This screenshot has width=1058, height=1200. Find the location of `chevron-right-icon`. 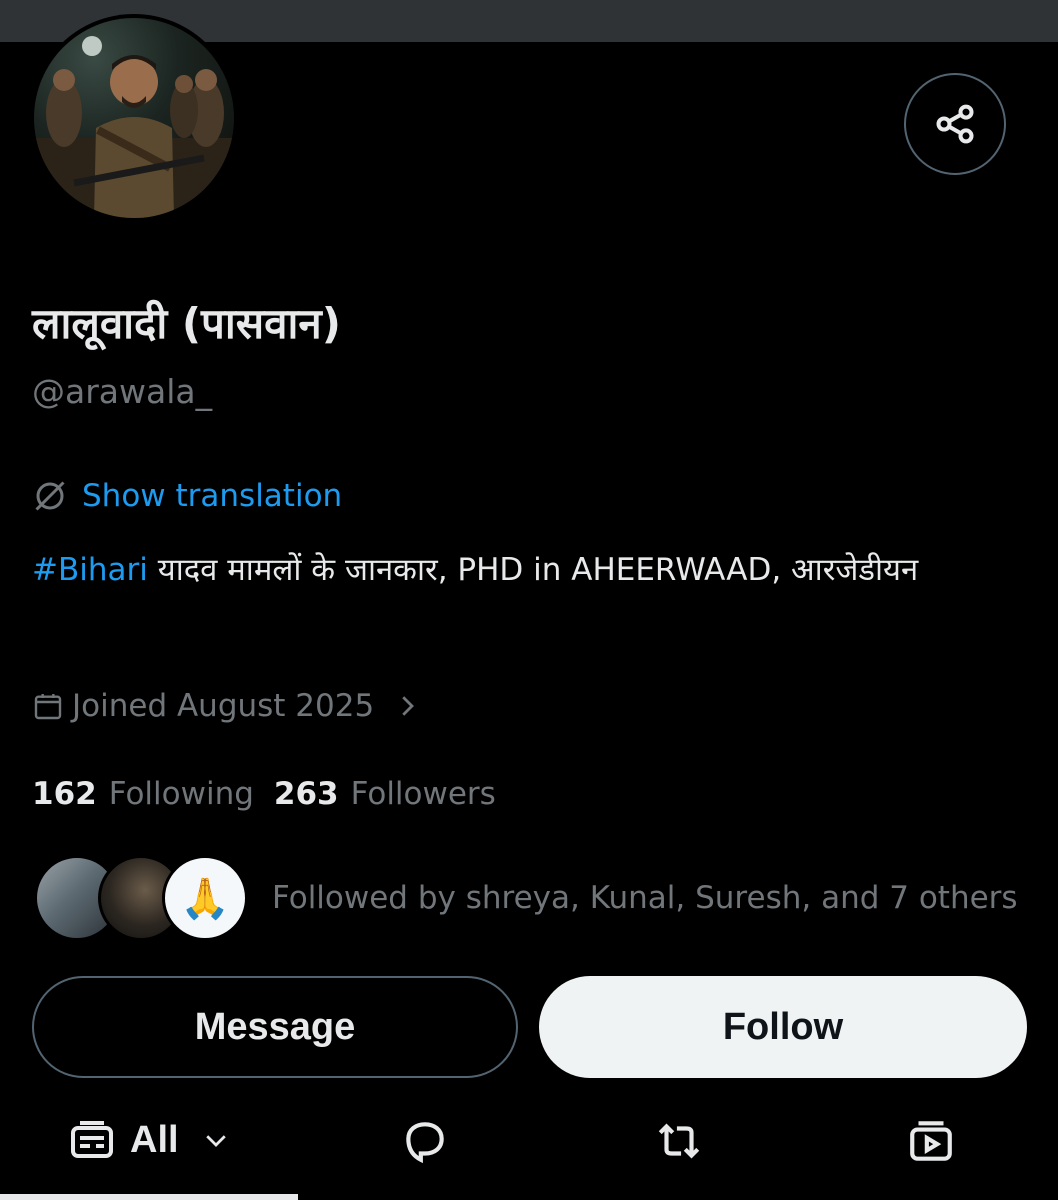

chevron-right-icon is located at coordinates (408, 706).